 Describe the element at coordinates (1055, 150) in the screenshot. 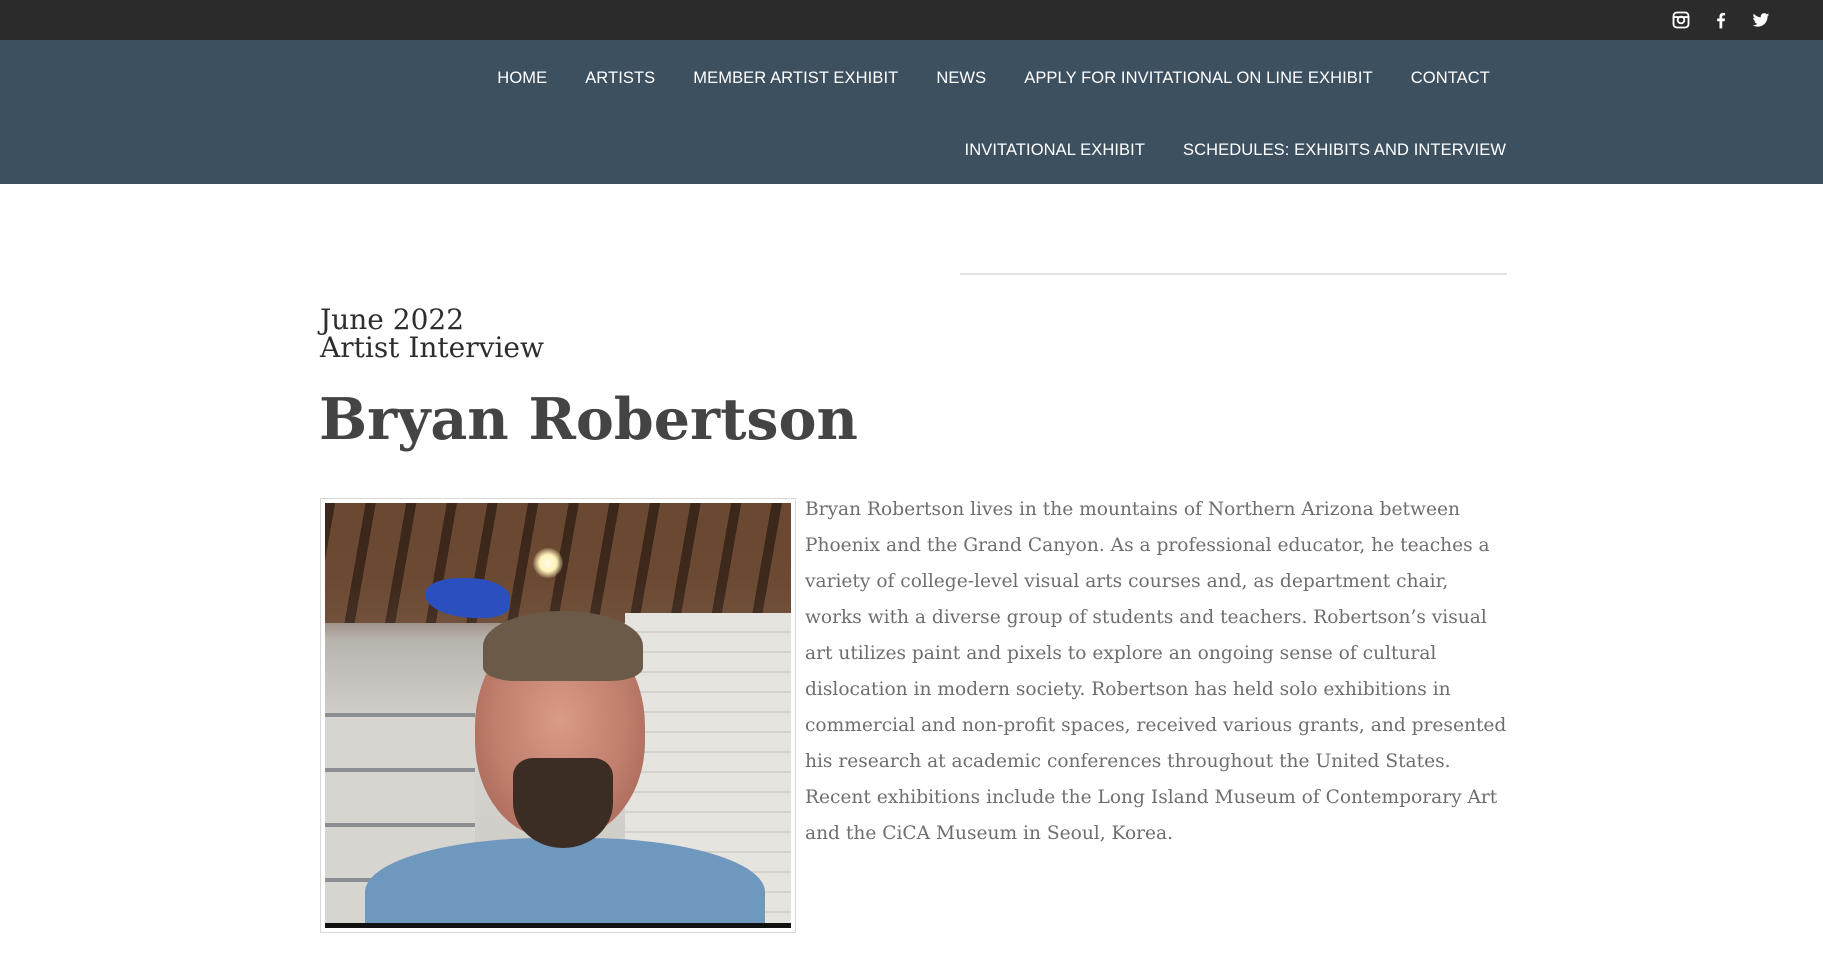

I see `nav-invitational-exhibit: INVITATIONAL EXHIBIT` at that location.